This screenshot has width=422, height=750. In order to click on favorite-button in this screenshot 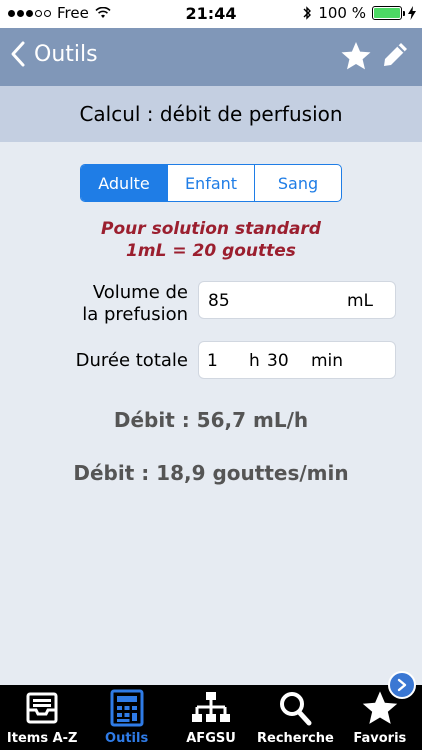, I will do `click(356, 58)`.